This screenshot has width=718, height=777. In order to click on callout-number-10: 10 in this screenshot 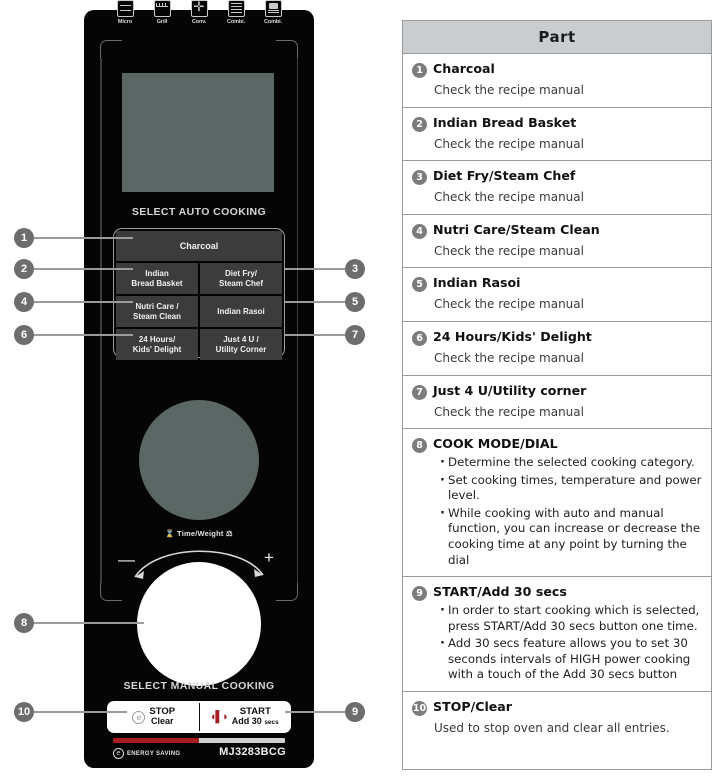, I will do `click(24, 712)`.